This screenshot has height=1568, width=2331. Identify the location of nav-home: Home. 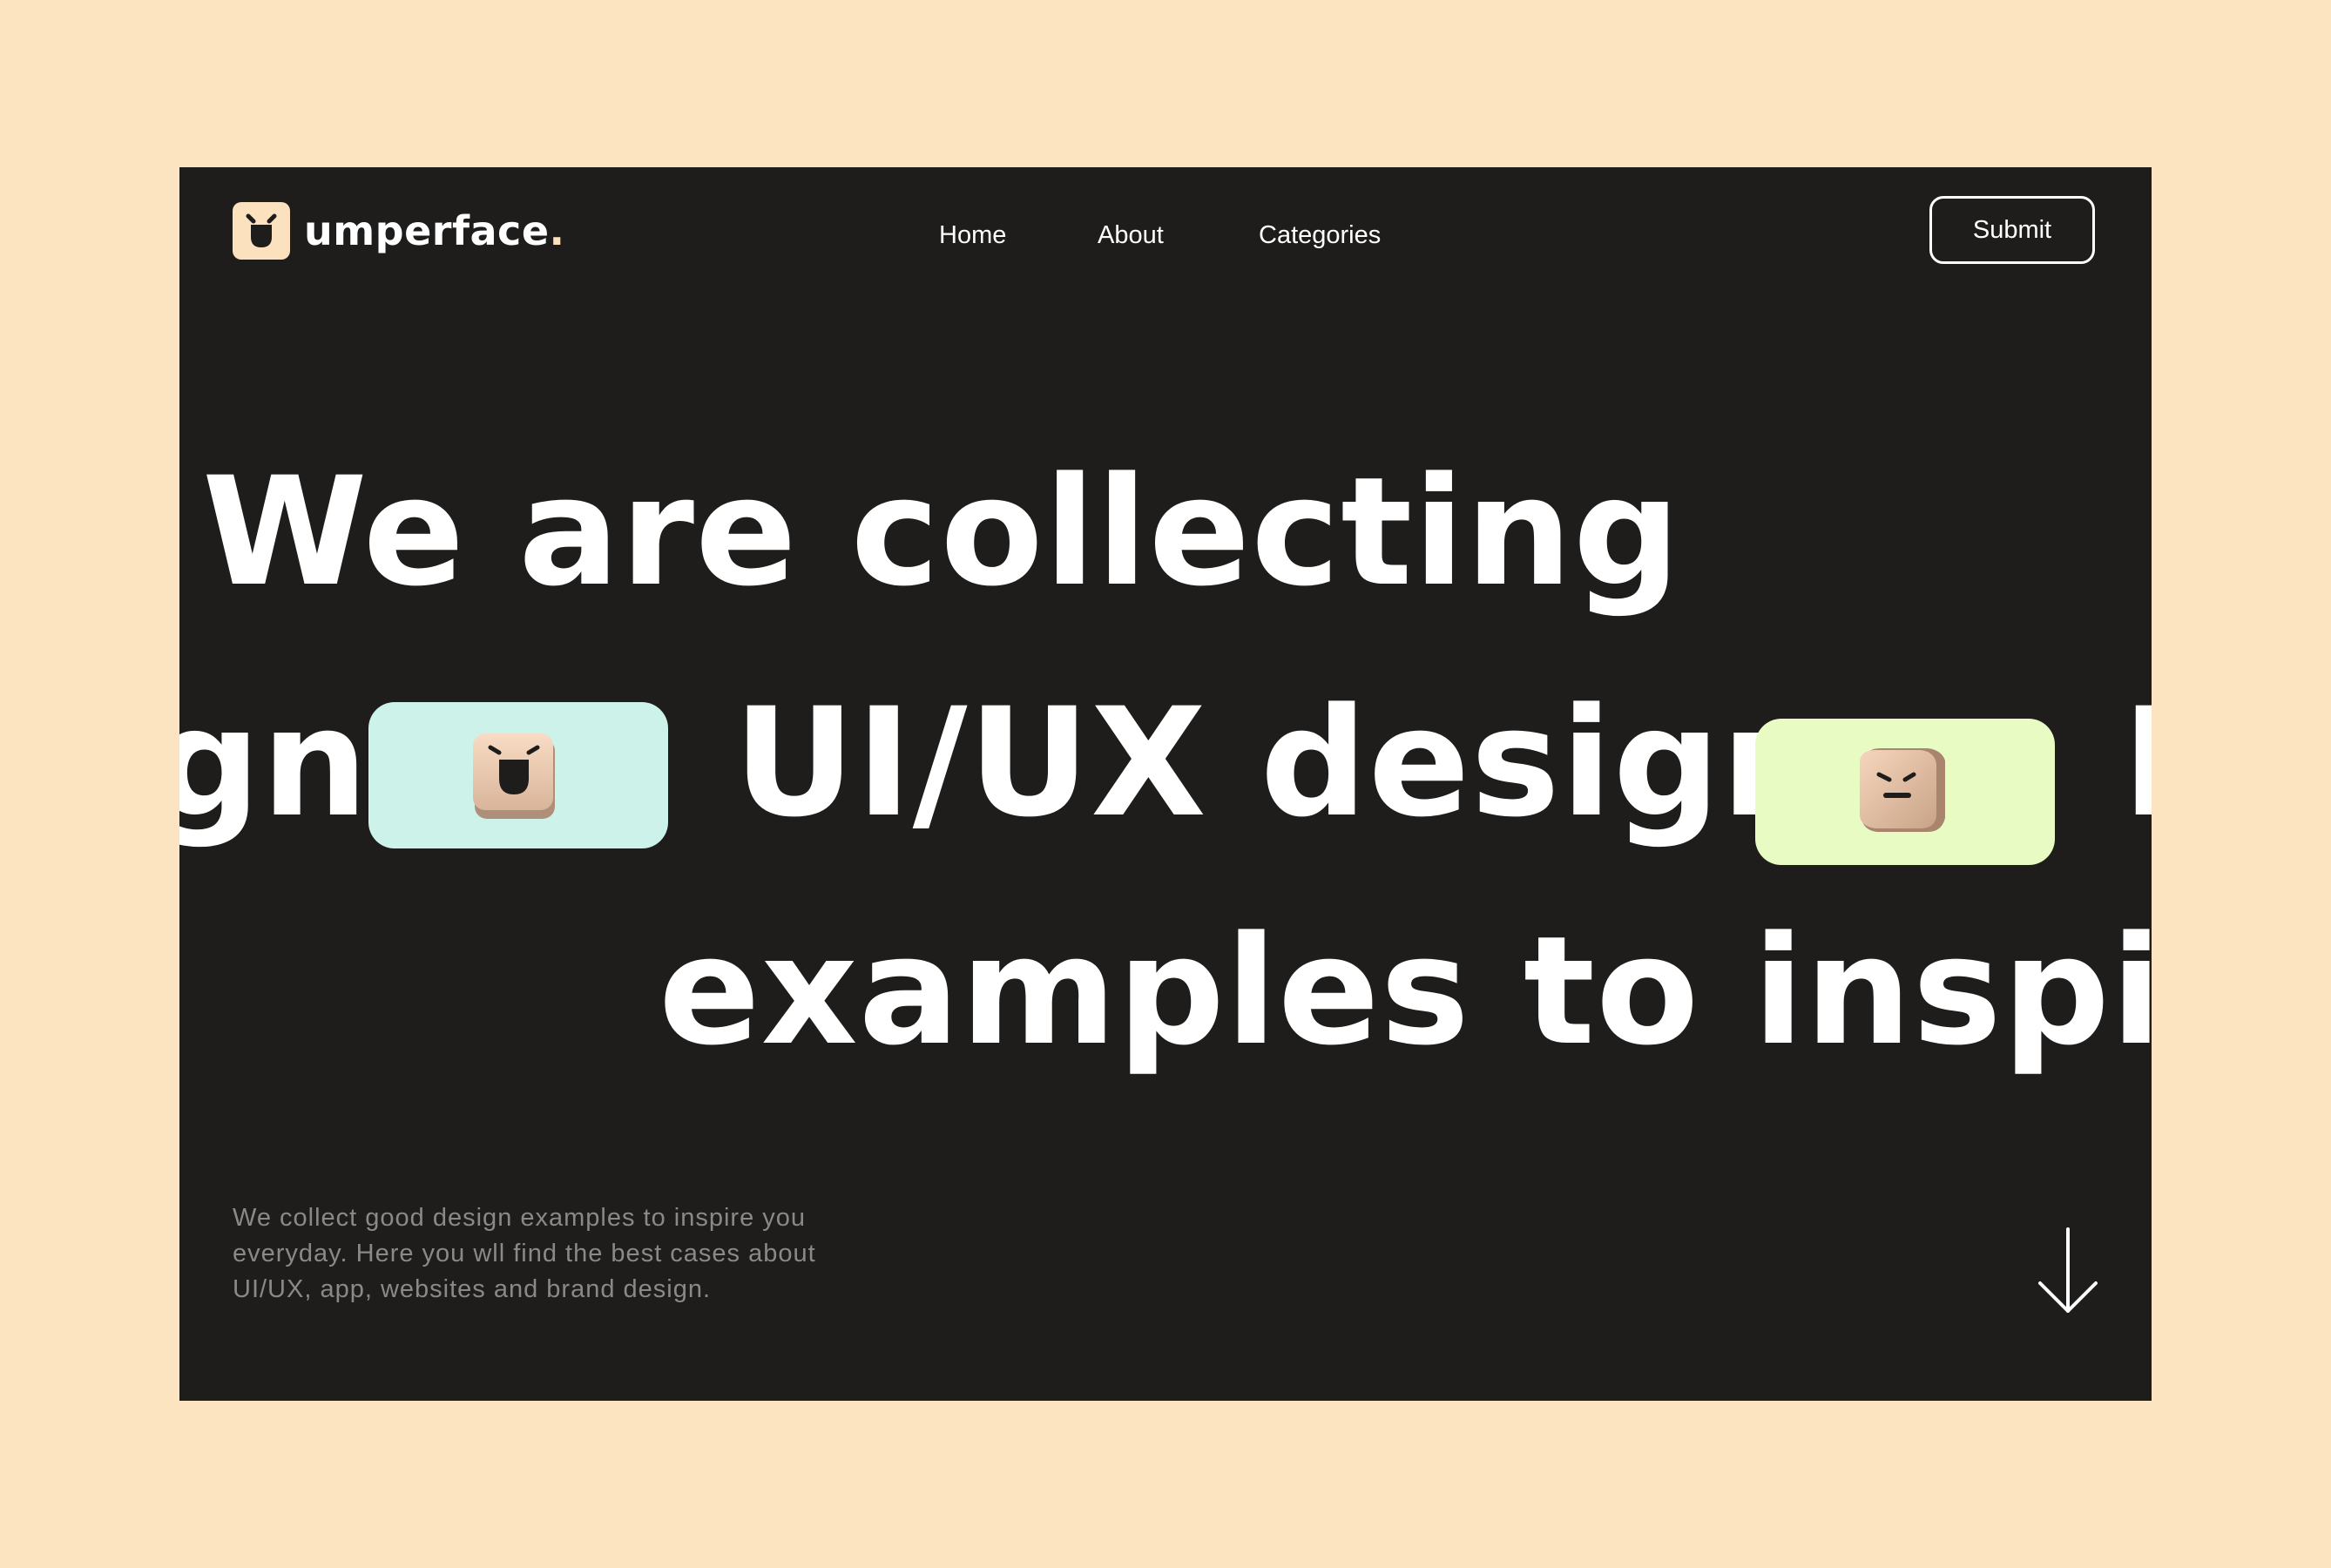
(972, 235).